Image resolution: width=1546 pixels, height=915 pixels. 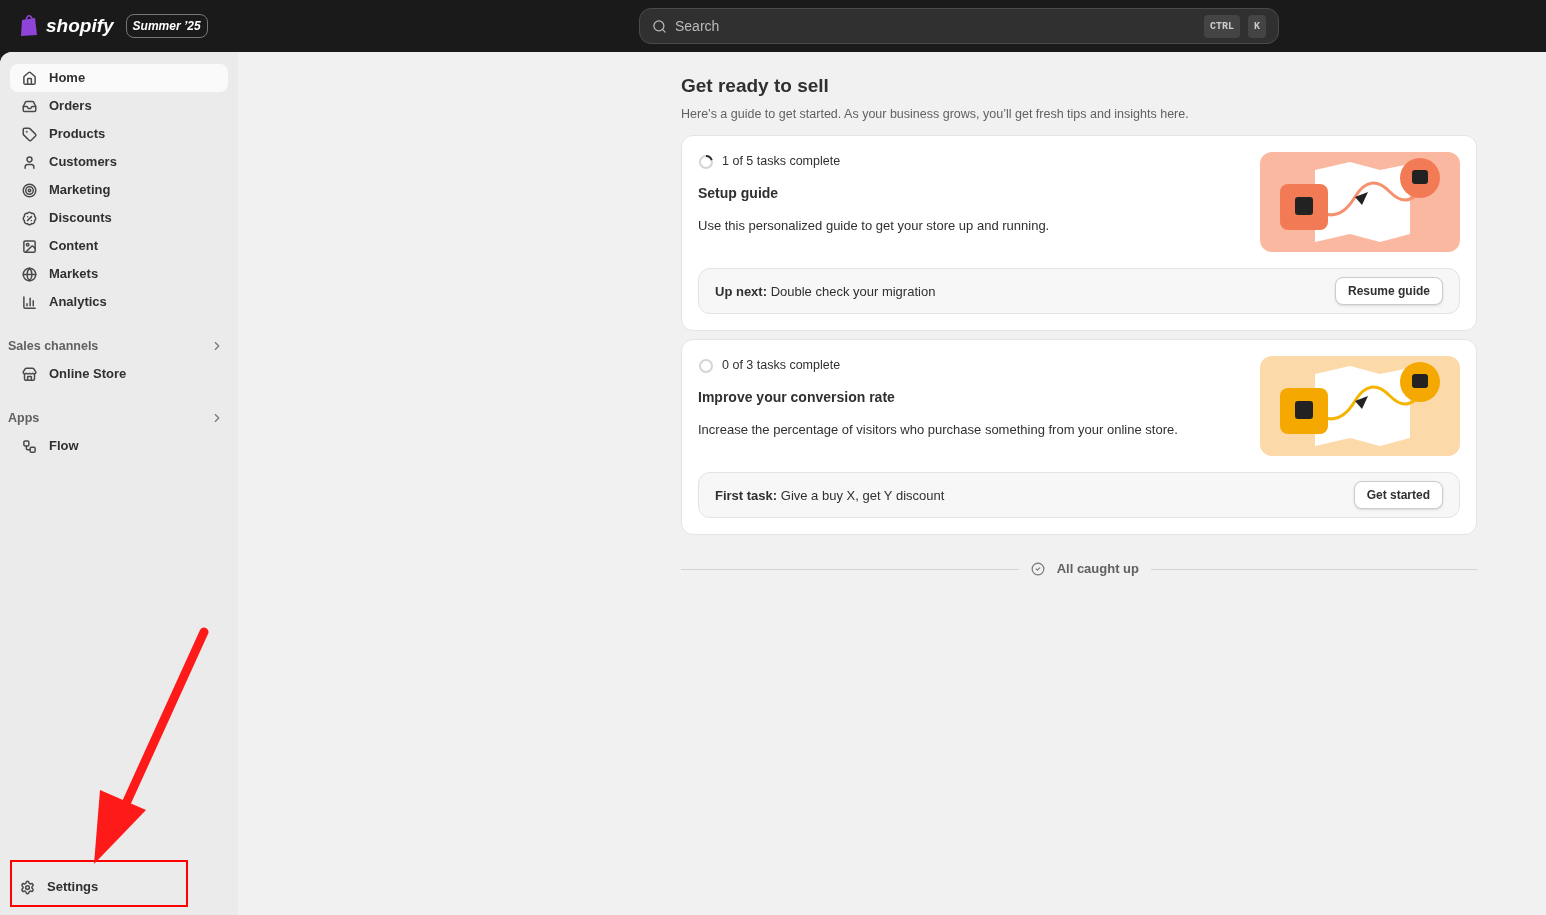 I want to click on progress-label: 0 of 3 tasks complete, so click(x=781, y=366).